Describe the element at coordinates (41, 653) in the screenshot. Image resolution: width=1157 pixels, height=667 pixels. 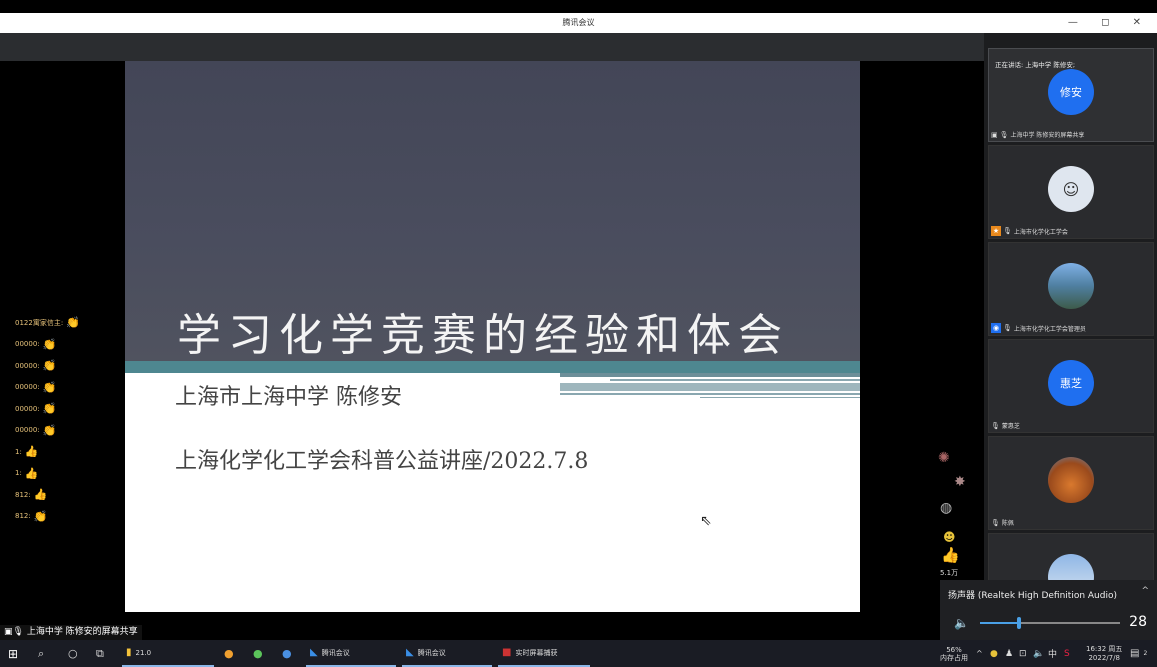
I see `search-icon: ⌕` at that location.